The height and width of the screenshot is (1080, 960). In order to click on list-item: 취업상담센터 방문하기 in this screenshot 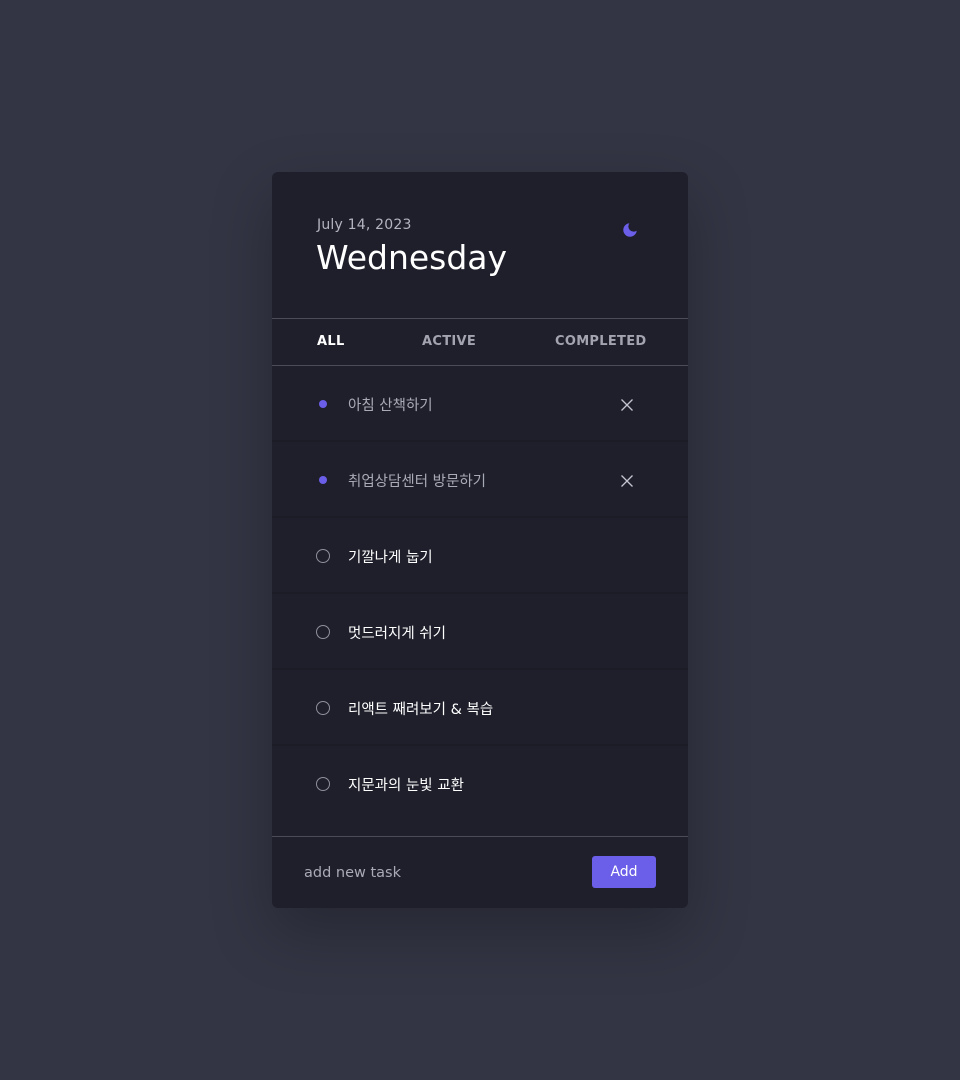, I will do `click(480, 480)`.